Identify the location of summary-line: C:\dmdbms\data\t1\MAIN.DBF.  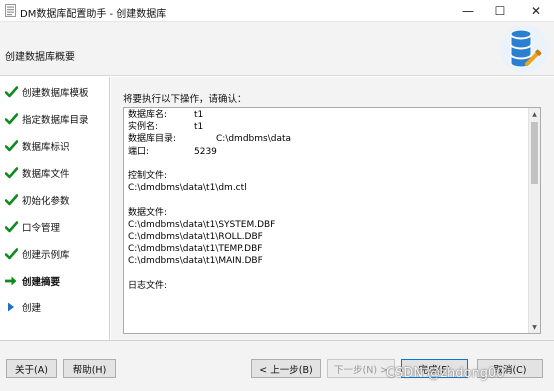
(325, 261).